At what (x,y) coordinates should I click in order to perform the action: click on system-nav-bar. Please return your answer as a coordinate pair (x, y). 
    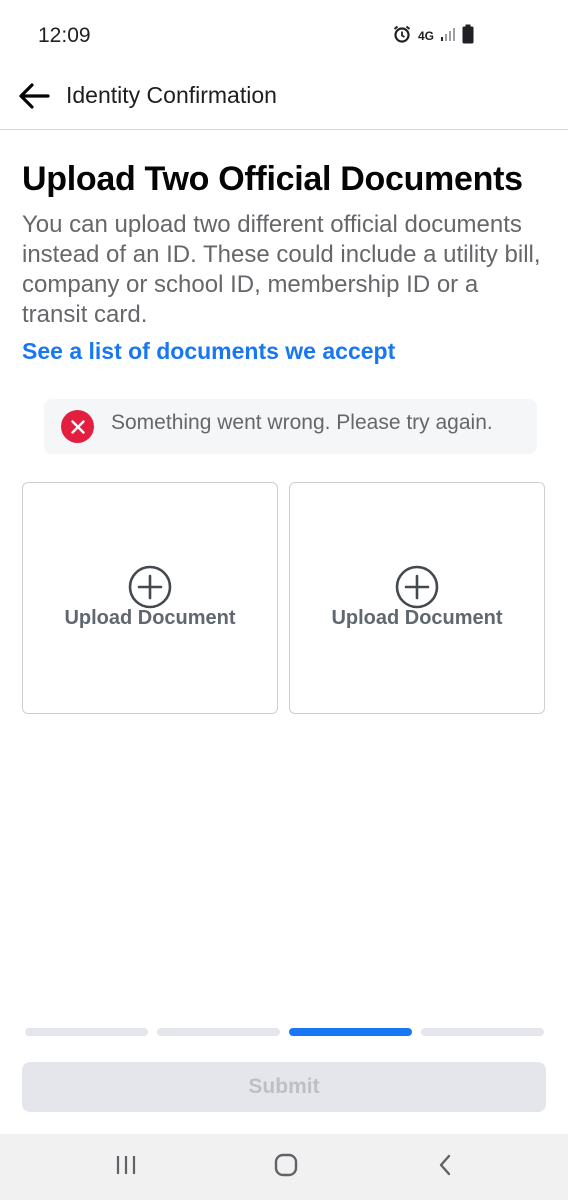
    Looking at the image, I should click on (284, 1167).